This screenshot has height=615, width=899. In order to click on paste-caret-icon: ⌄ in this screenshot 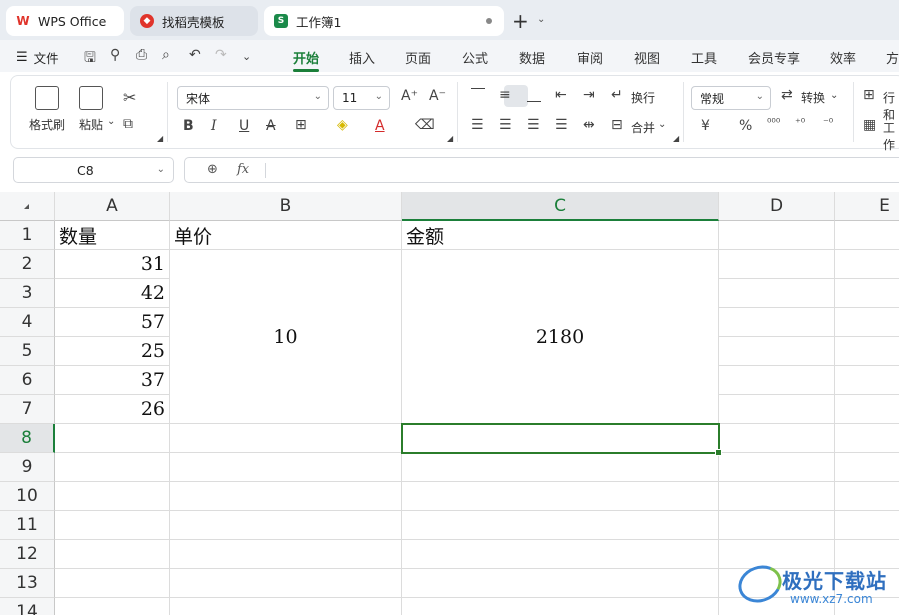, I will do `click(111, 121)`.